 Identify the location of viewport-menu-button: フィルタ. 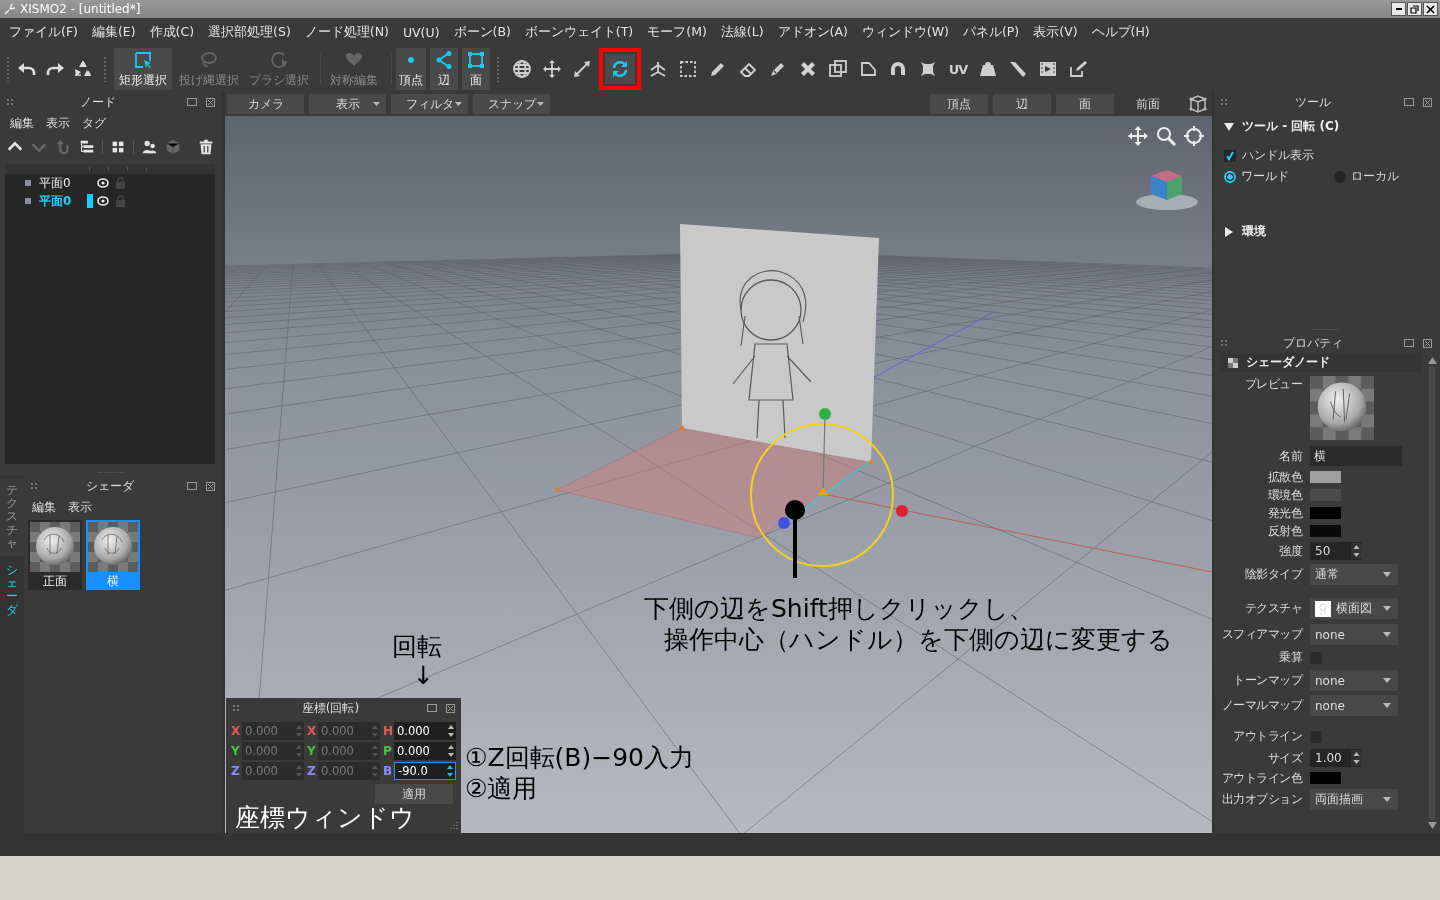
(429, 104).